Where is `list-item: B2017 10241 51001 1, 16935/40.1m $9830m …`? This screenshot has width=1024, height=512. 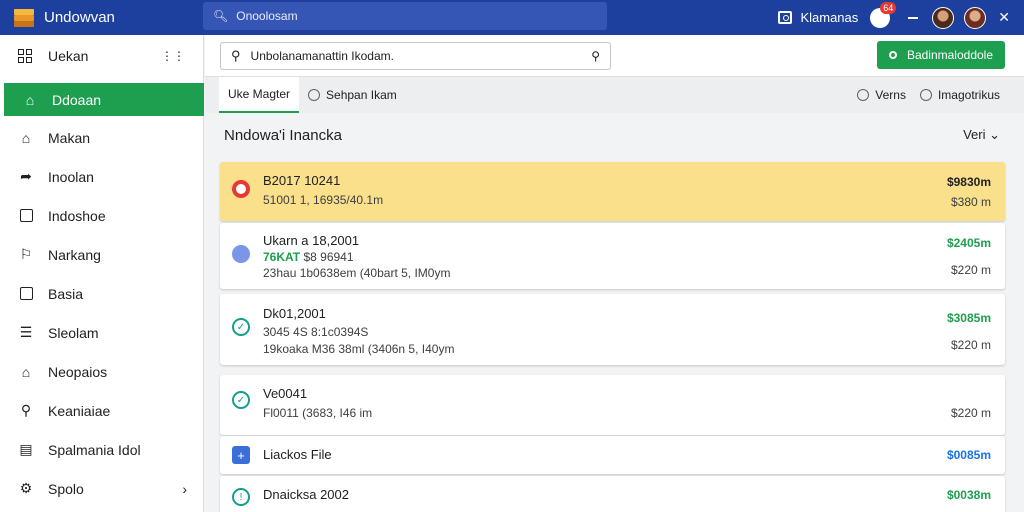 list-item: B2017 10241 51001 1, 16935/40.1m $9830m … is located at coordinates (612, 191).